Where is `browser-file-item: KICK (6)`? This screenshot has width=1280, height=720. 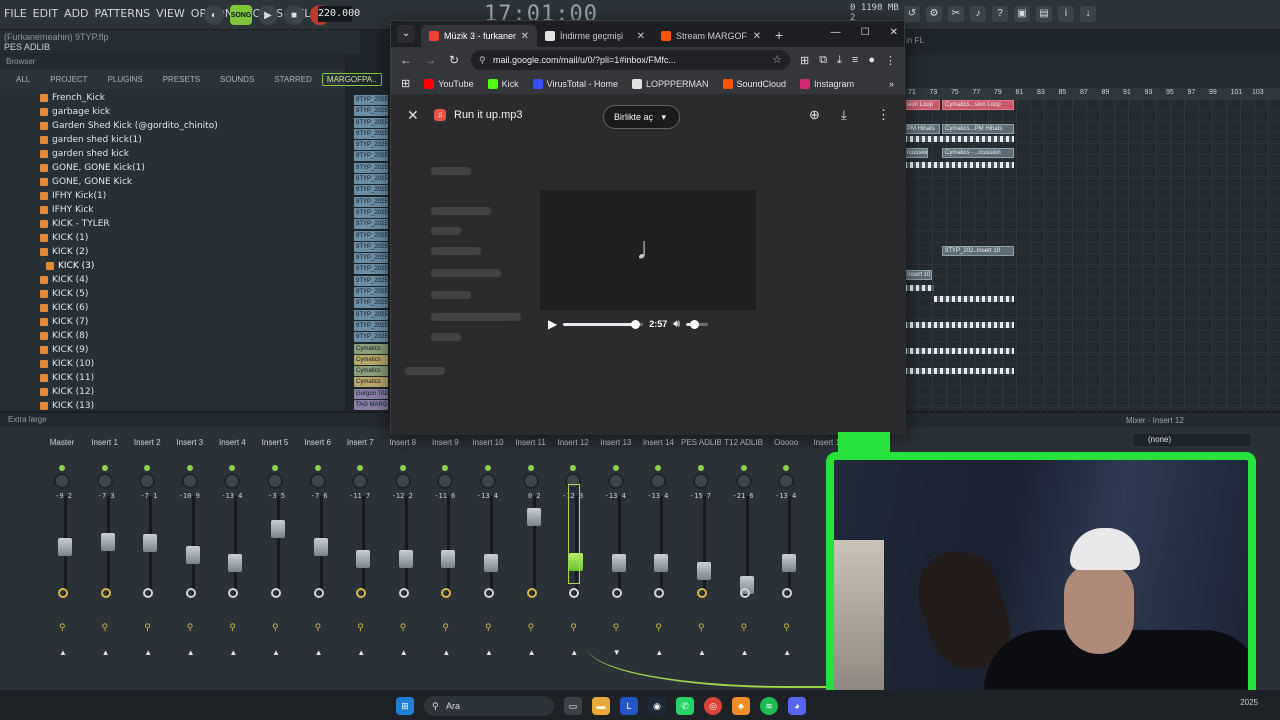 browser-file-item: KICK (6) is located at coordinates (192, 308).